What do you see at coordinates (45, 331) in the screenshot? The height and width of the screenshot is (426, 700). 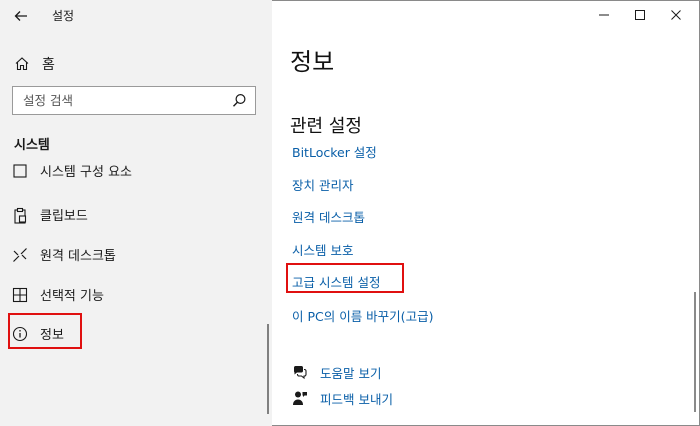 I see `highlight-box-info` at bounding box center [45, 331].